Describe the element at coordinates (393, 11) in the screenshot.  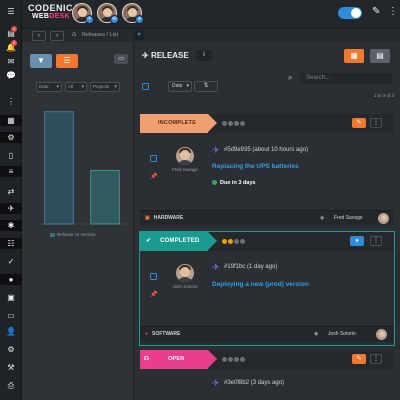
I see `more-icon: ⋮` at that location.